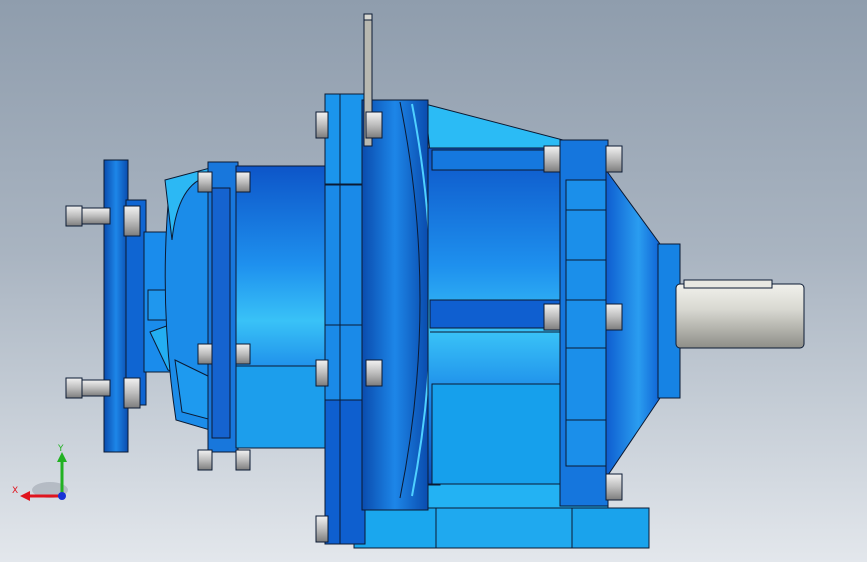  Describe the element at coordinates (15, 491) in the screenshot. I see `x-axis-label: X` at that location.